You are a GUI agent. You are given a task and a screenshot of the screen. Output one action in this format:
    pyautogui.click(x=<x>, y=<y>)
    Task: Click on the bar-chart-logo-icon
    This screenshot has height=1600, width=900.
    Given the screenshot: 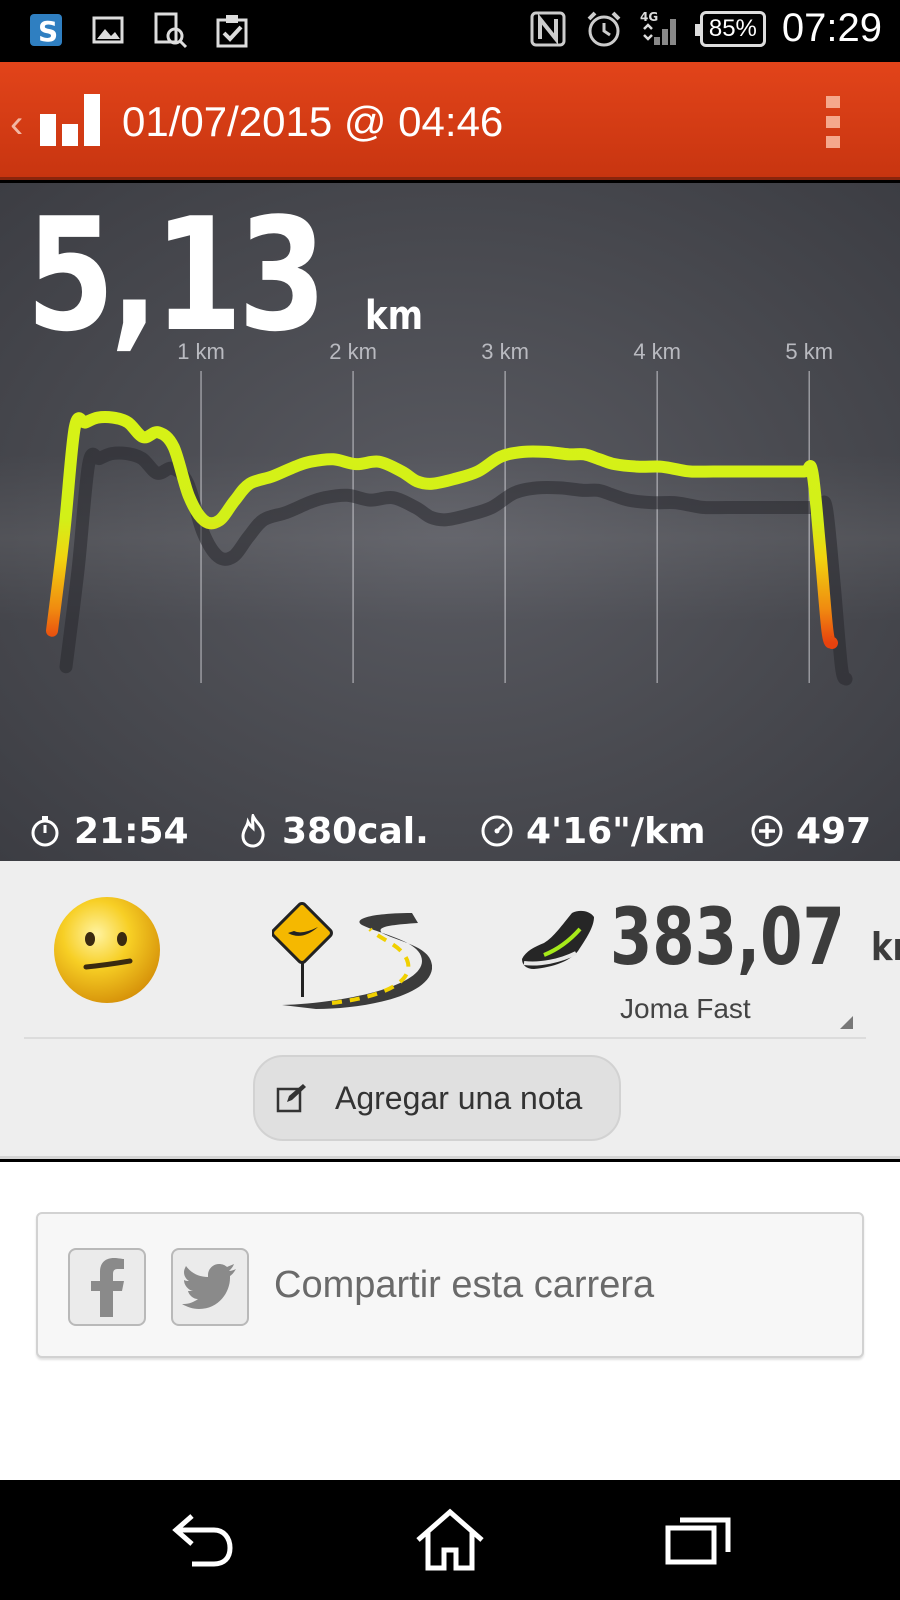 What is the action you would take?
    pyautogui.click(x=71, y=120)
    